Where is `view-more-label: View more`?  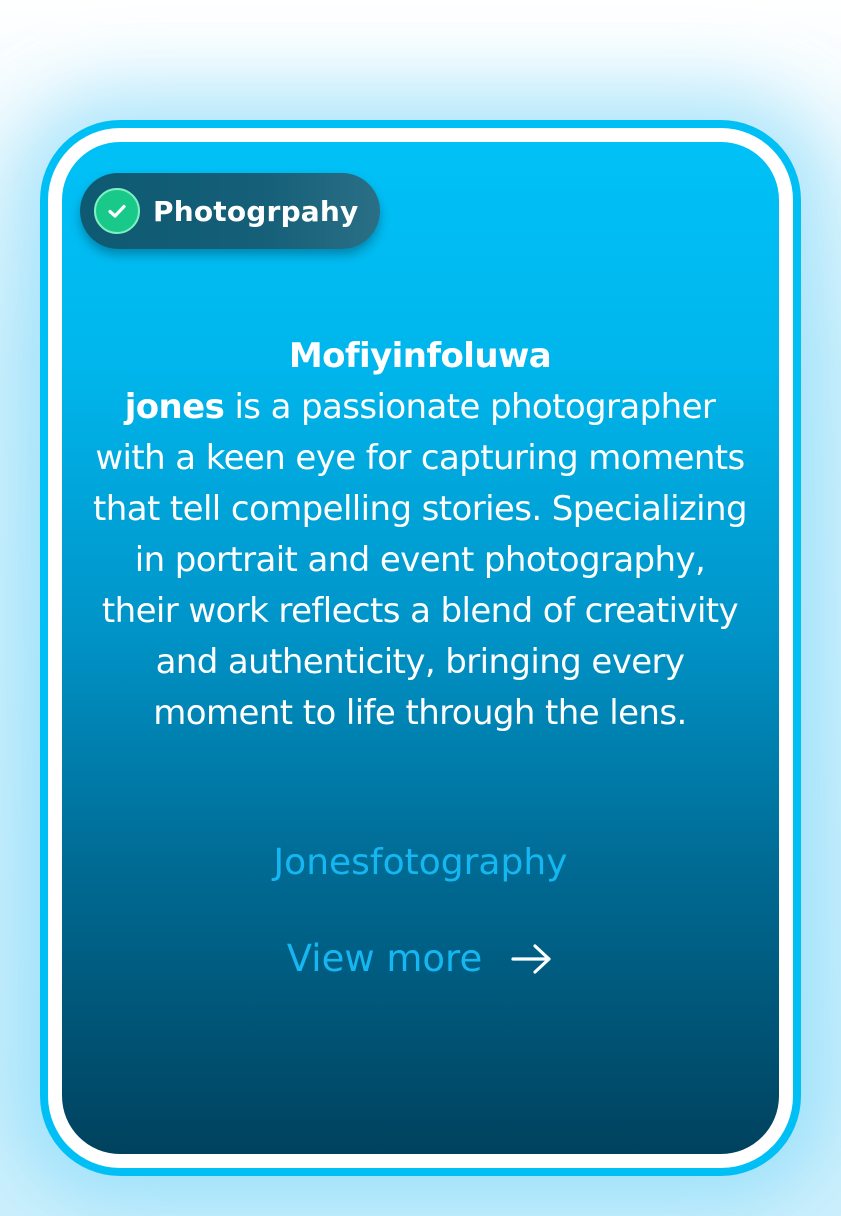 view-more-label: View more is located at coordinates (384, 958).